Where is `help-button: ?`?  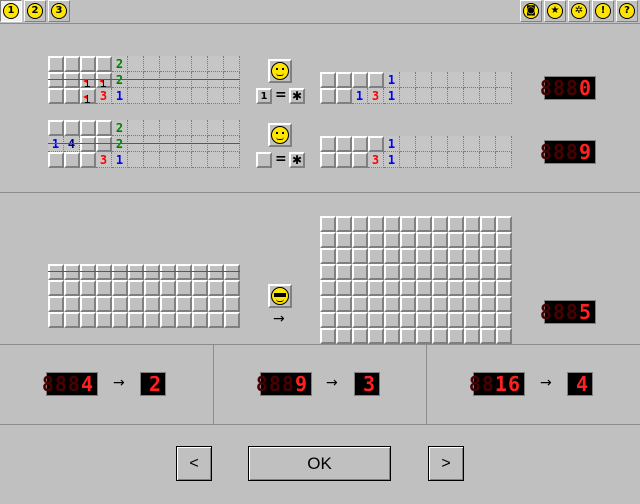
help-button: ? is located at coordinates (627, 11).